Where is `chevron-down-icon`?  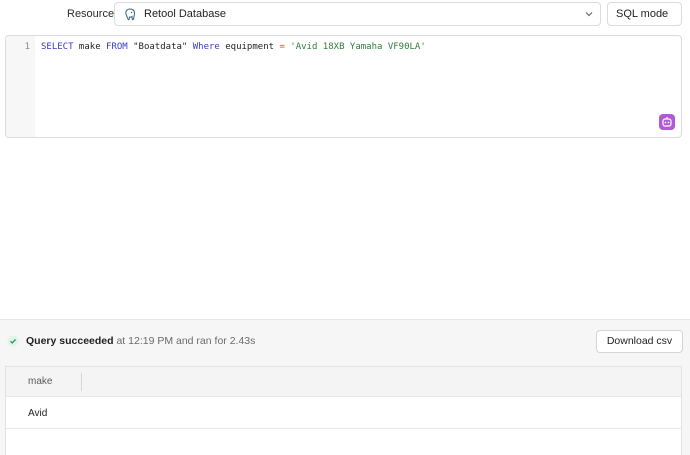 chevron-down-icon is located at coordinates (589, 14).